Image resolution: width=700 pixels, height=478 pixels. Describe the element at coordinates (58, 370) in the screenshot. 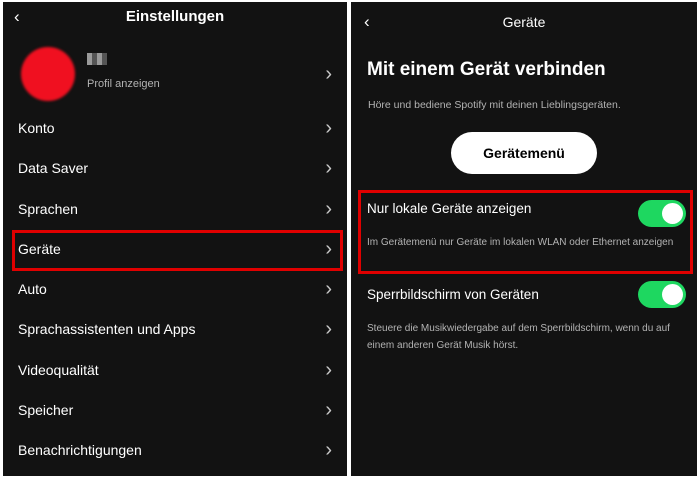

I see `settings-item-label: Videoqualität` at that location.